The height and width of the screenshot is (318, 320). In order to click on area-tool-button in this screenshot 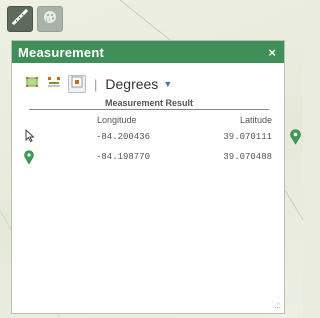, I will do `click(32, 84)`.